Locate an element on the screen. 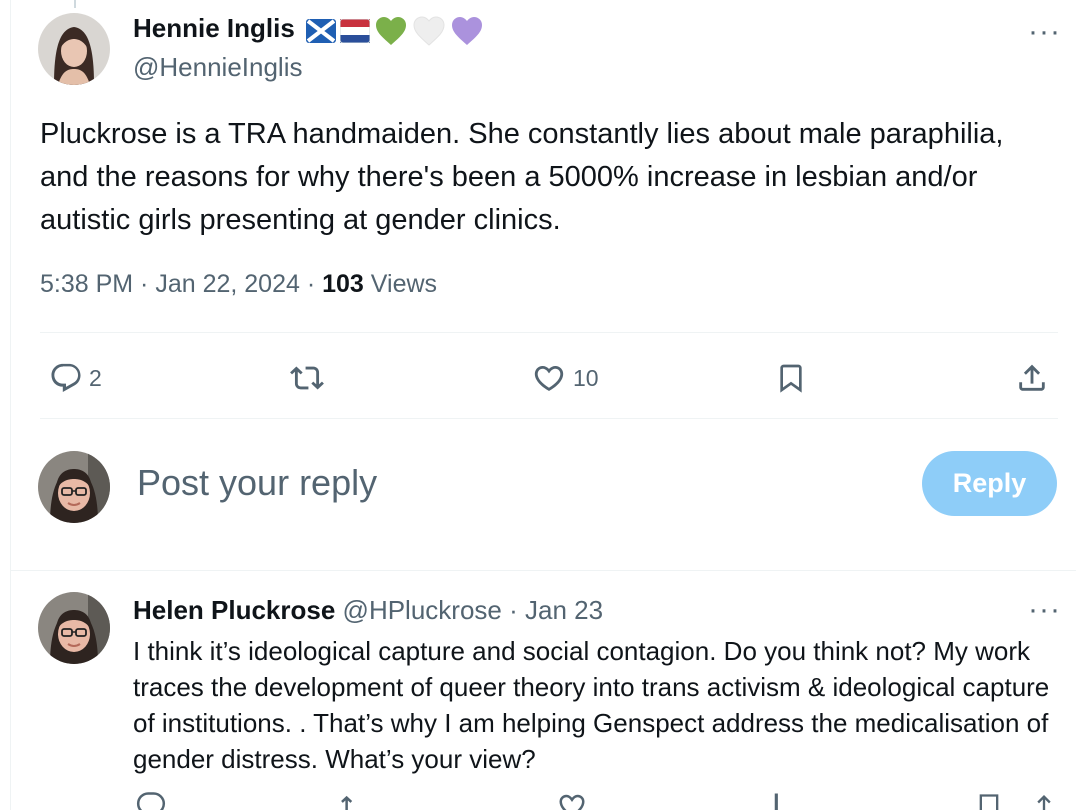 This screenshot has height=810, width=1076. post-time: 5:38 PM is located at coordinates (86, 284).